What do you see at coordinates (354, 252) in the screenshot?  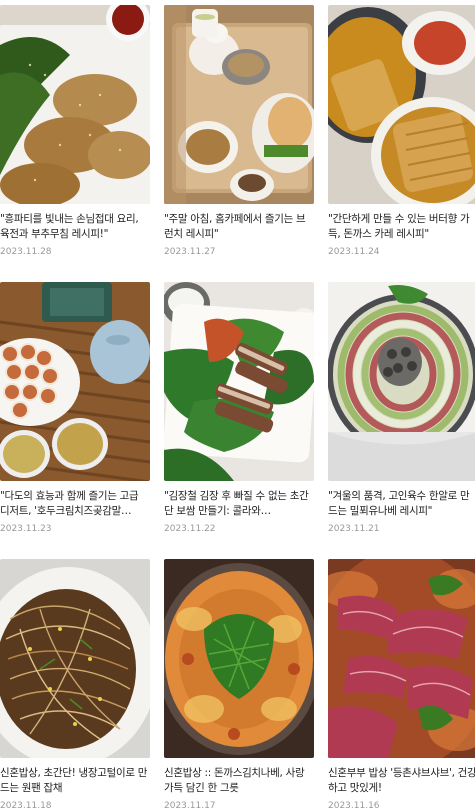 I see `post-date: 2023.11.24` at bounding box center [354, 252].